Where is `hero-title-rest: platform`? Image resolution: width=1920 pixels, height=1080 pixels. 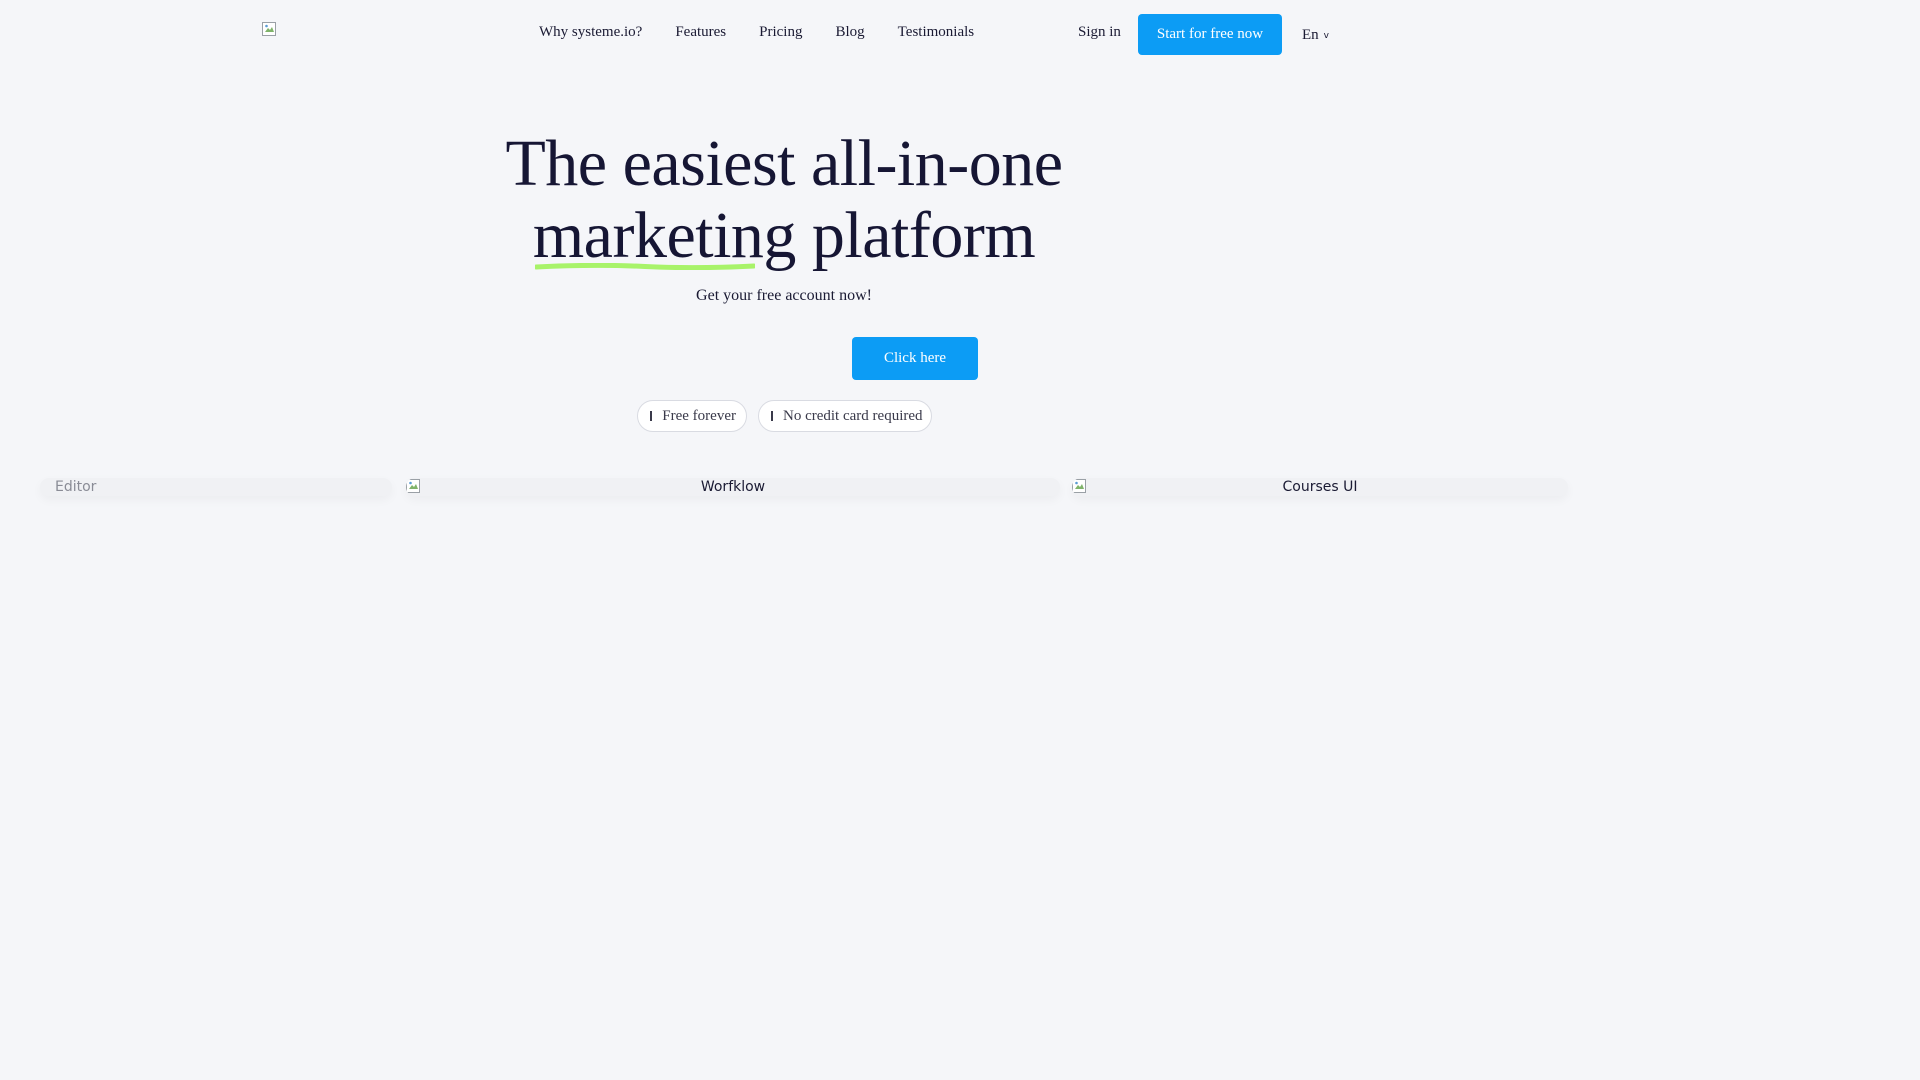 hero-title-rest: platform is located at coordinates (923, 235).